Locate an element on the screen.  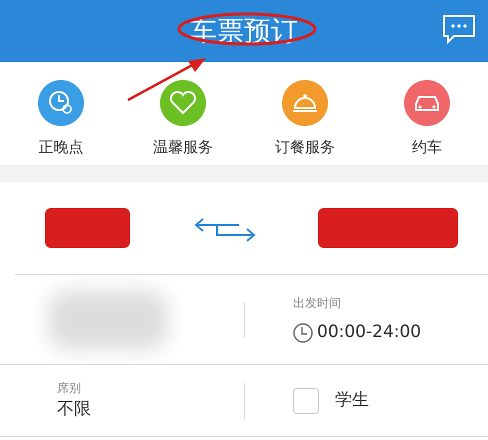
checkbox-label: 学生 is located at coordinates (352, 400).